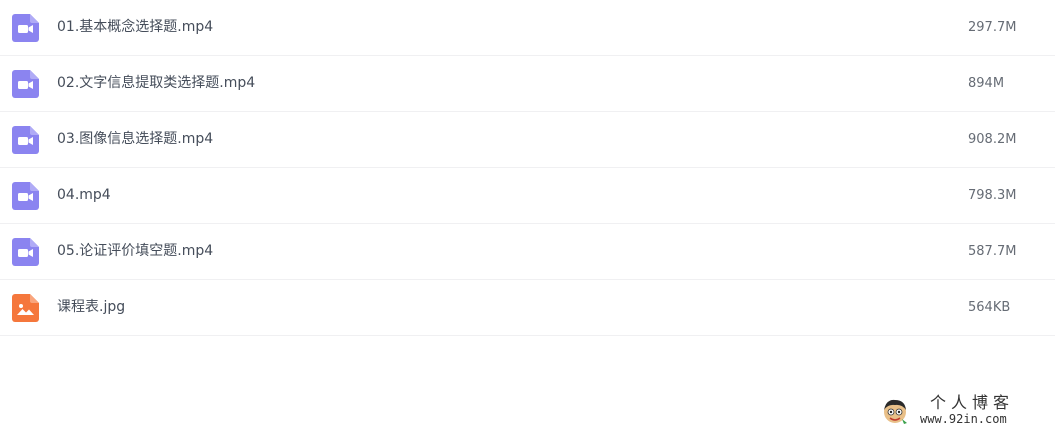 This screenshot has height=432, width=1055. Describe the element at coordinates (135, 139) in the screenshot. I see `file-name: 03.图像信息选择题.mp4` at that location.